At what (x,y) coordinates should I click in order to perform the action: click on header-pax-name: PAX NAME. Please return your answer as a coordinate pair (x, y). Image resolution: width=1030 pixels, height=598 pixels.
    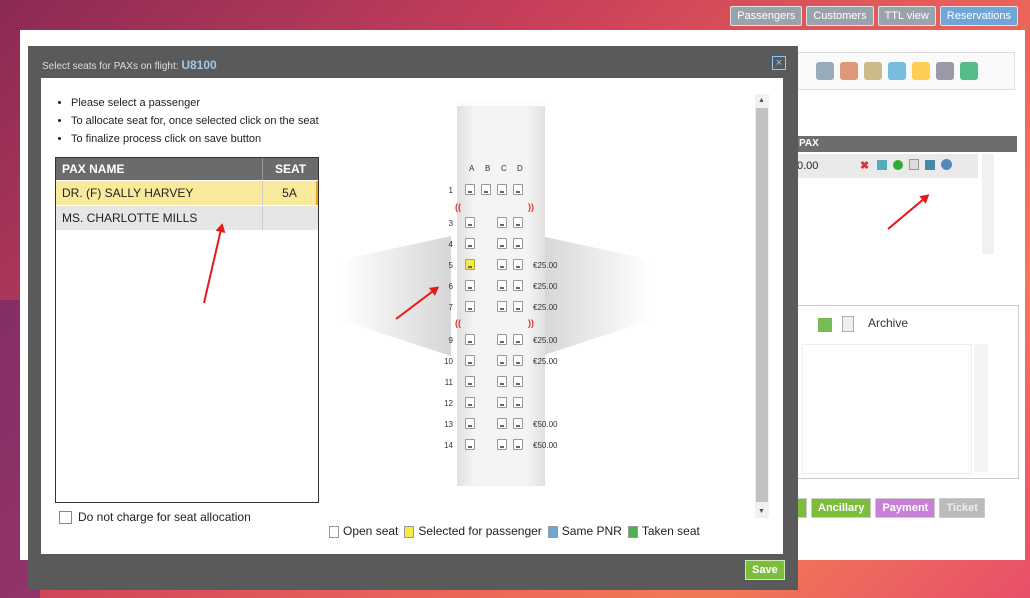
    Looking at the image, I should click on (159, 169).